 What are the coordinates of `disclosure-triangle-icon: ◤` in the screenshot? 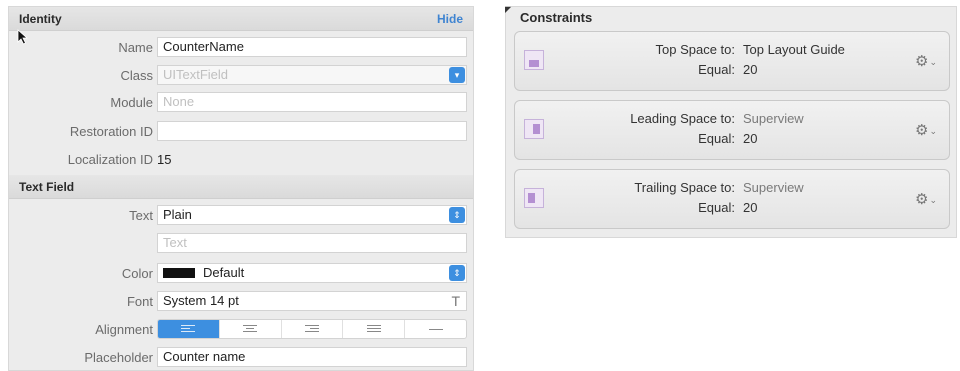 It's located at (508, 9).